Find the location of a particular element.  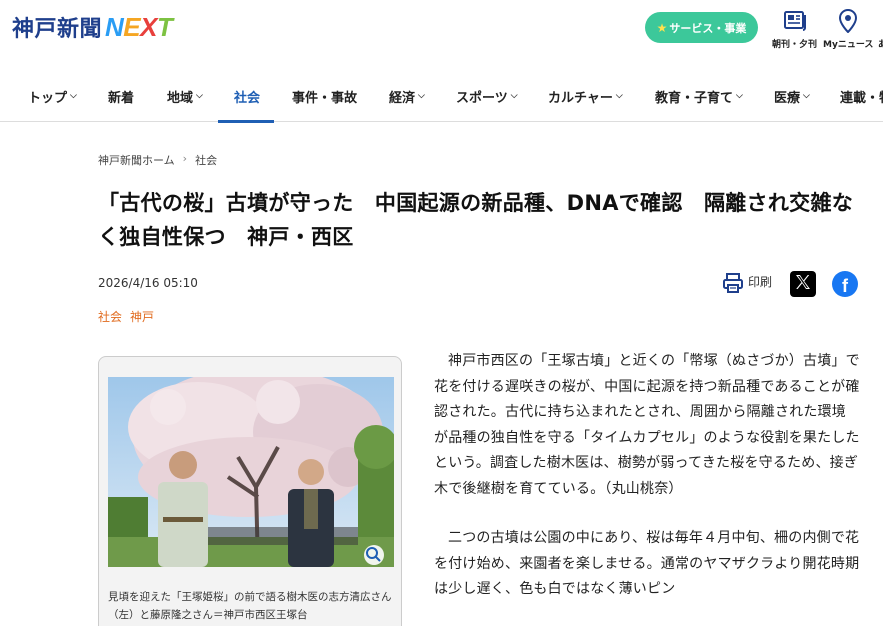

nav-item-incidents: 事件・事故 is located at coordinates (324, 96).